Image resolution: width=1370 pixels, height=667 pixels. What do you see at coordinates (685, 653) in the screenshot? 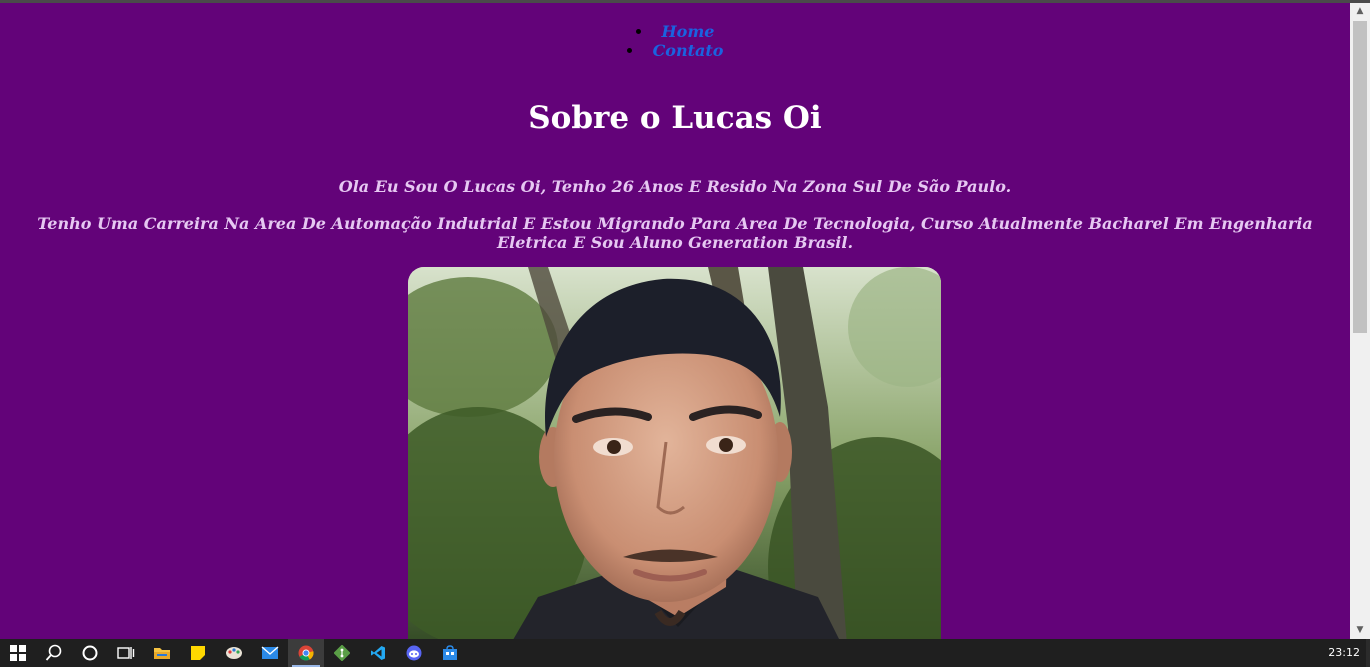
I see `taskbar: 23:12` at bounding box center [685, 653].